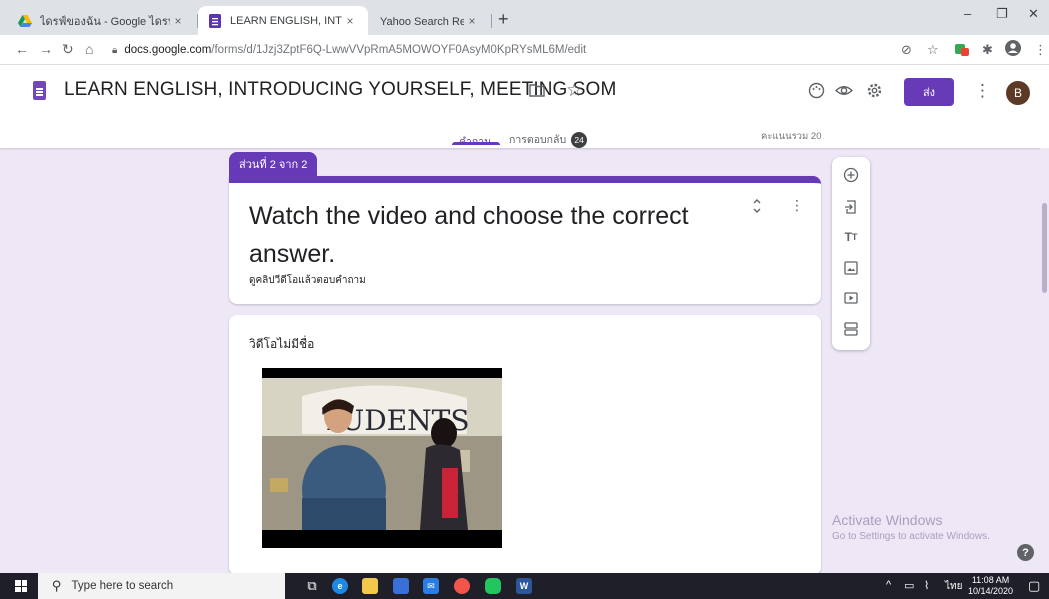  I want to click on scrollbar-thumb, so click(1044, 248).